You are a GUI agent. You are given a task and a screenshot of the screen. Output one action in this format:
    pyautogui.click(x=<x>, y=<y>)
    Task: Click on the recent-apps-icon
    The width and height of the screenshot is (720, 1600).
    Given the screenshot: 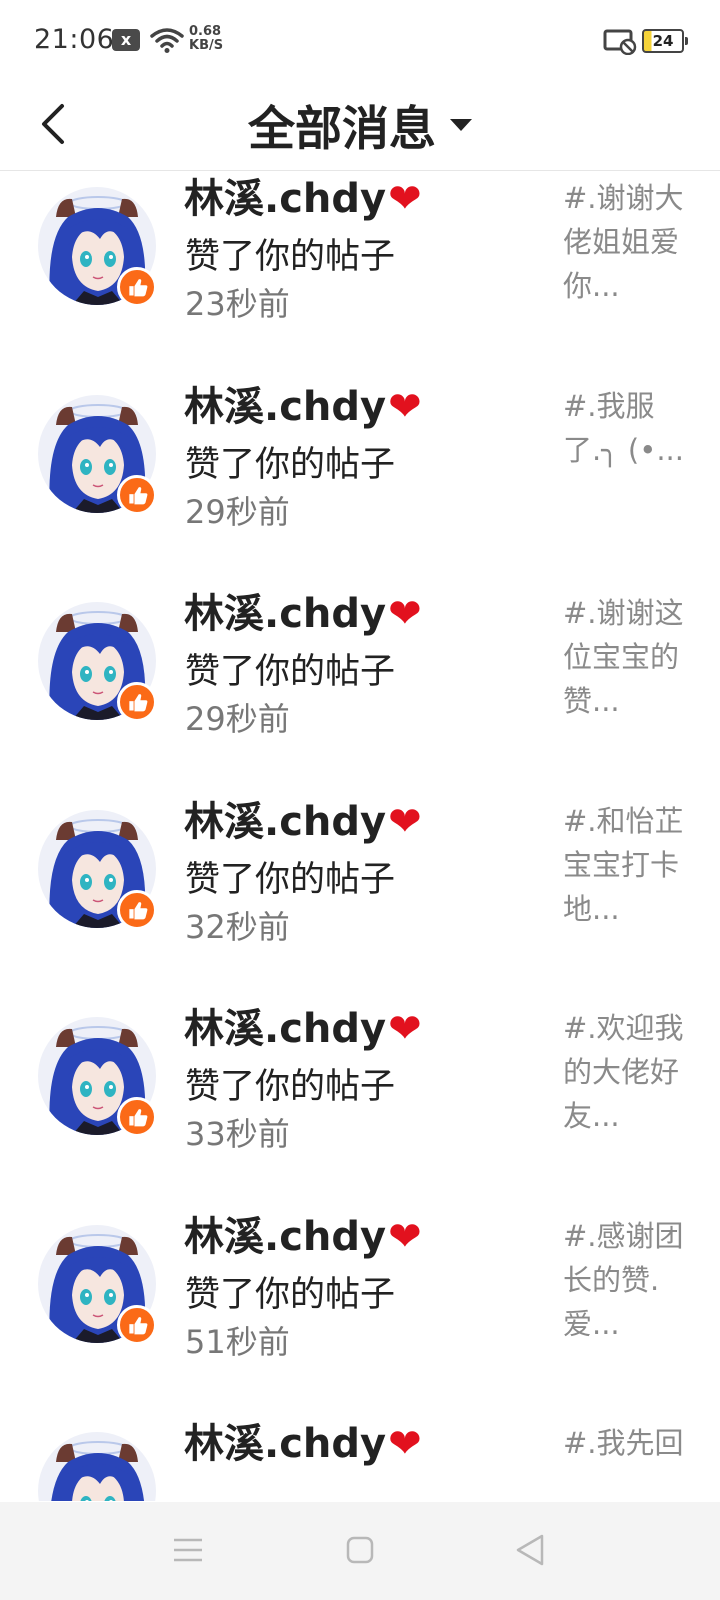 What is the action you would take?
    pyautogui.click(x=188, y=1550)
    